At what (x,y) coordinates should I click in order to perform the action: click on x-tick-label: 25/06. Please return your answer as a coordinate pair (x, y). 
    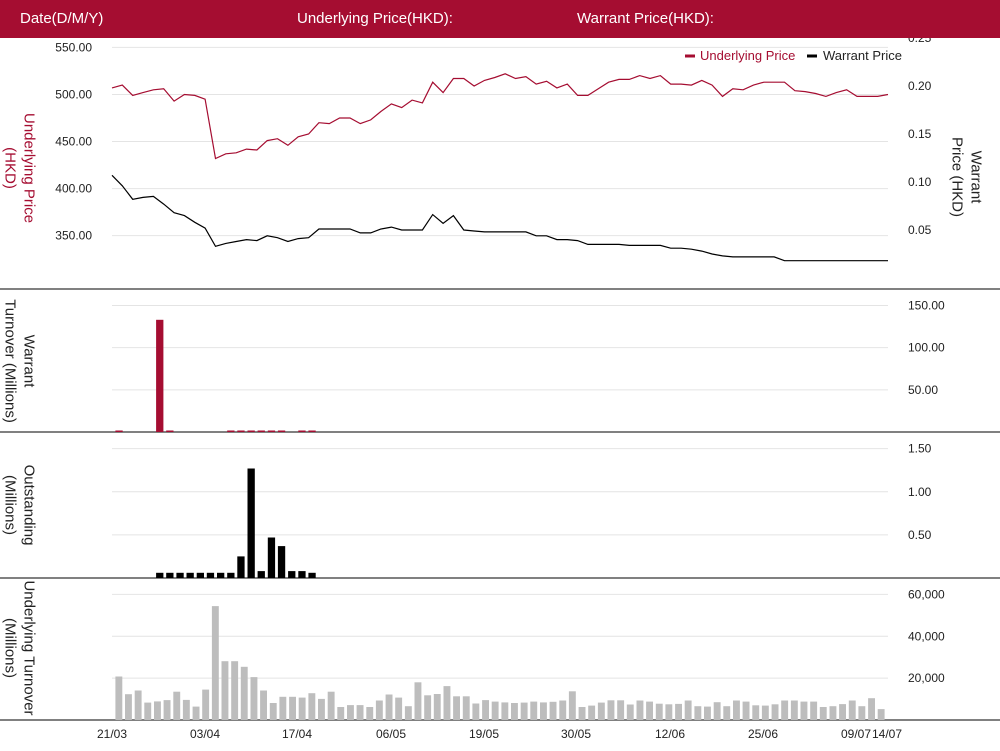
    Looking at the image, I should click on (763, 734).